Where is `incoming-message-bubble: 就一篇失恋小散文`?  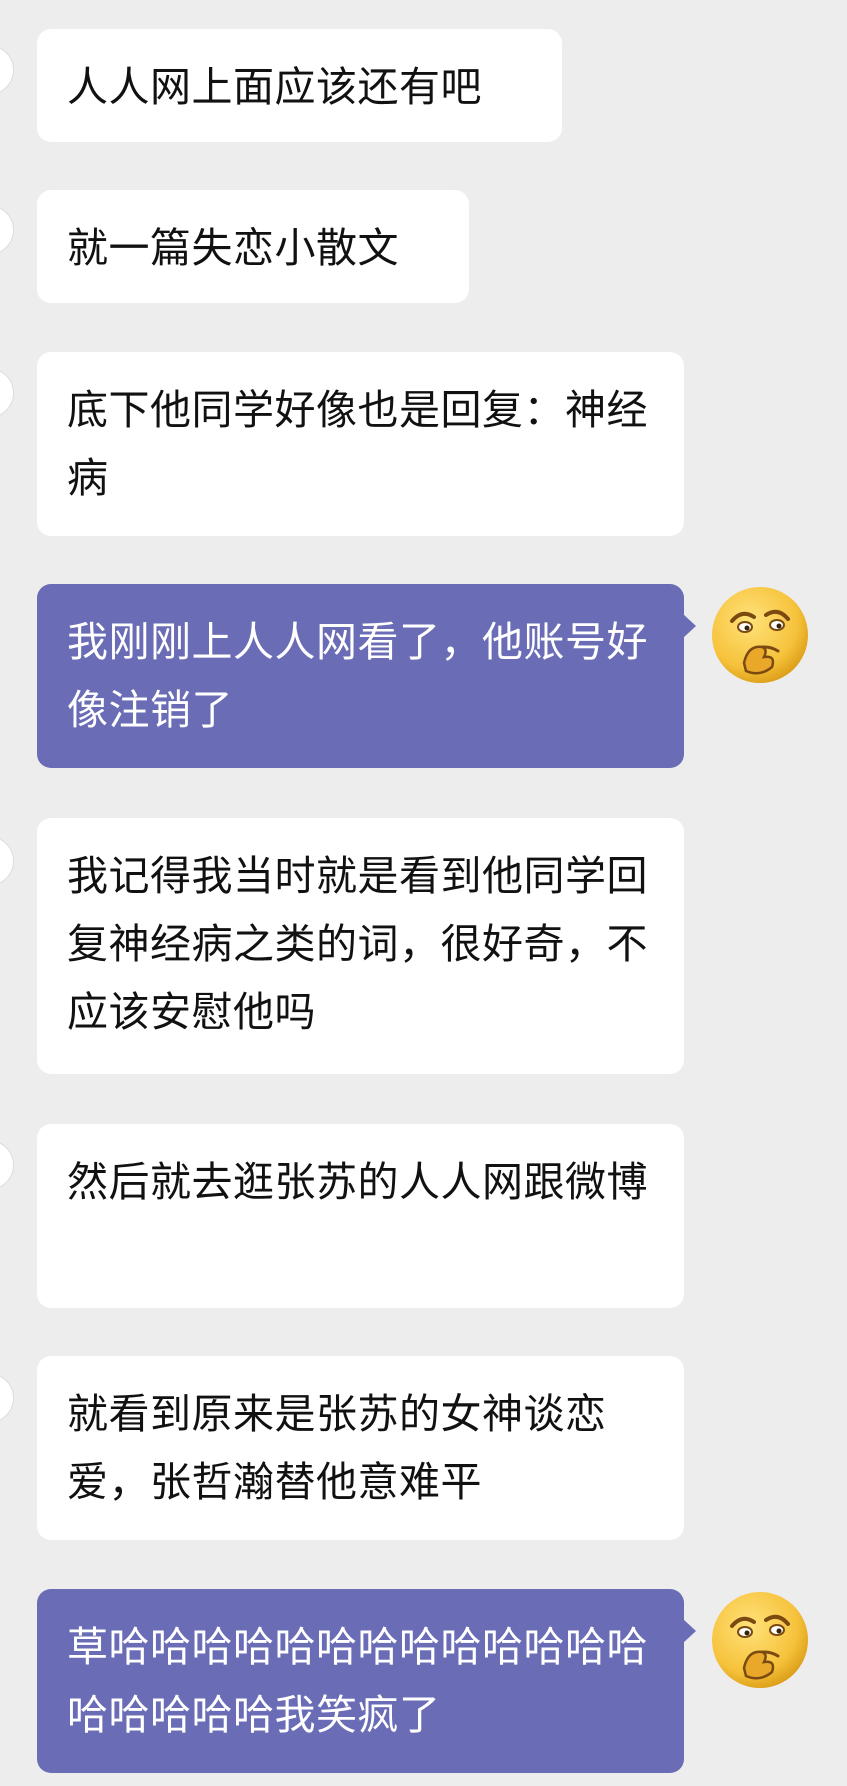
incoming-message-bubble: 就一篇失恋小散文 is located at coordinates (253, 246).